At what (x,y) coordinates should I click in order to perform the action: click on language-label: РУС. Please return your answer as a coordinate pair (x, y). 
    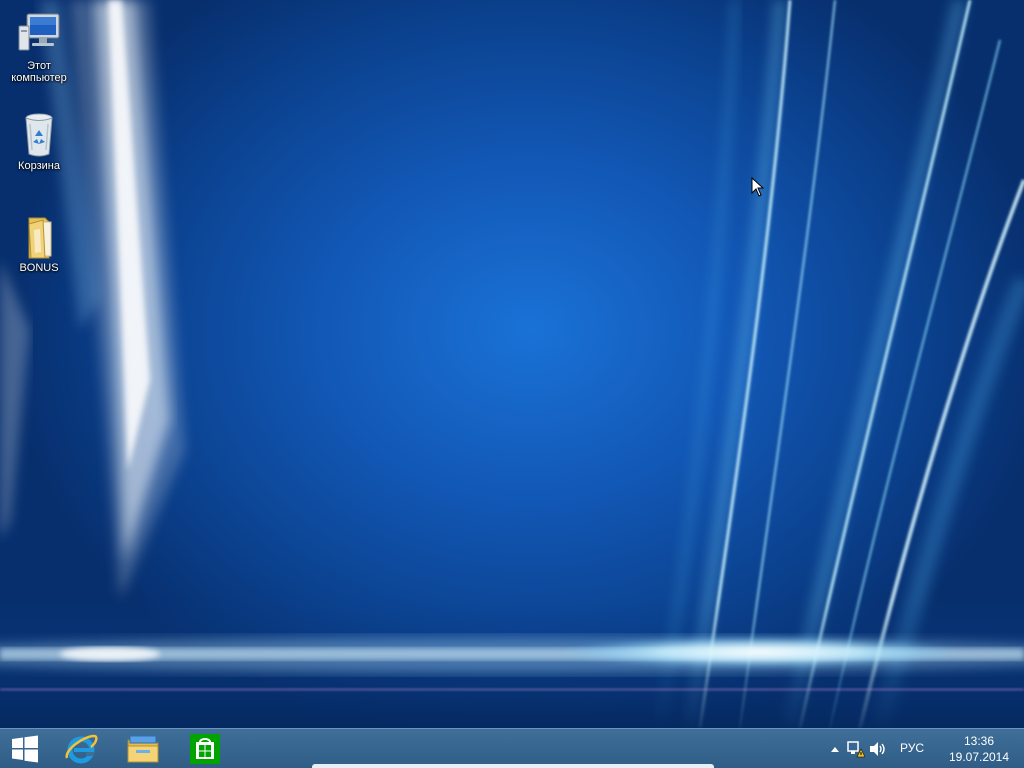
    Looking at the image, I should click on (912, 748).